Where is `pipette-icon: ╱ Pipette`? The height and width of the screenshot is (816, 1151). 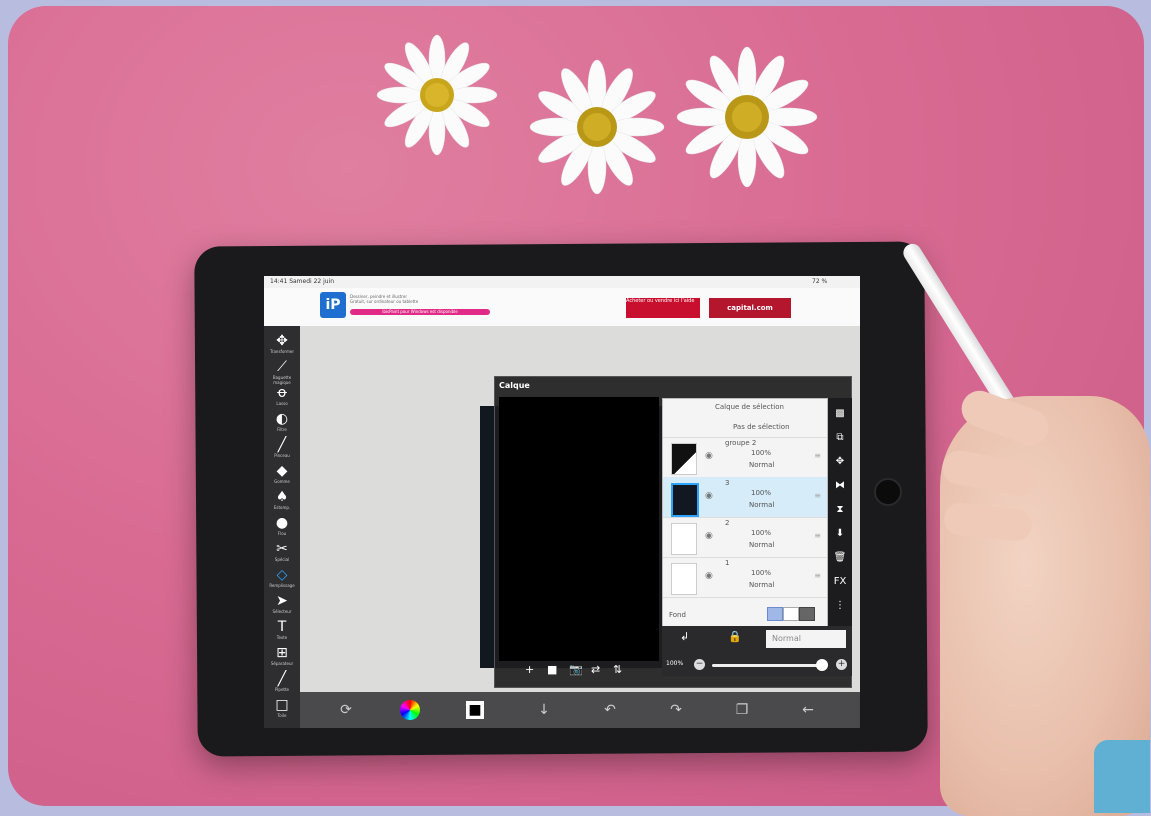
pipette-icon: ╱ Pipette is located at coordinates (282, 682).